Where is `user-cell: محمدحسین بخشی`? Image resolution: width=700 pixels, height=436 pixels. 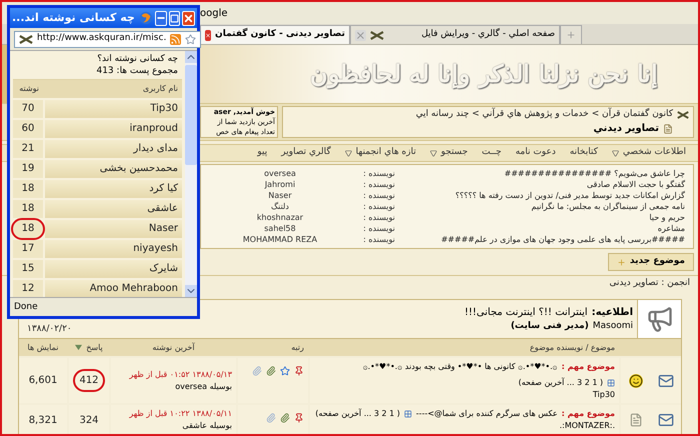 user-cell: محمدحسین بخشی is located at coordinates (113, 169).